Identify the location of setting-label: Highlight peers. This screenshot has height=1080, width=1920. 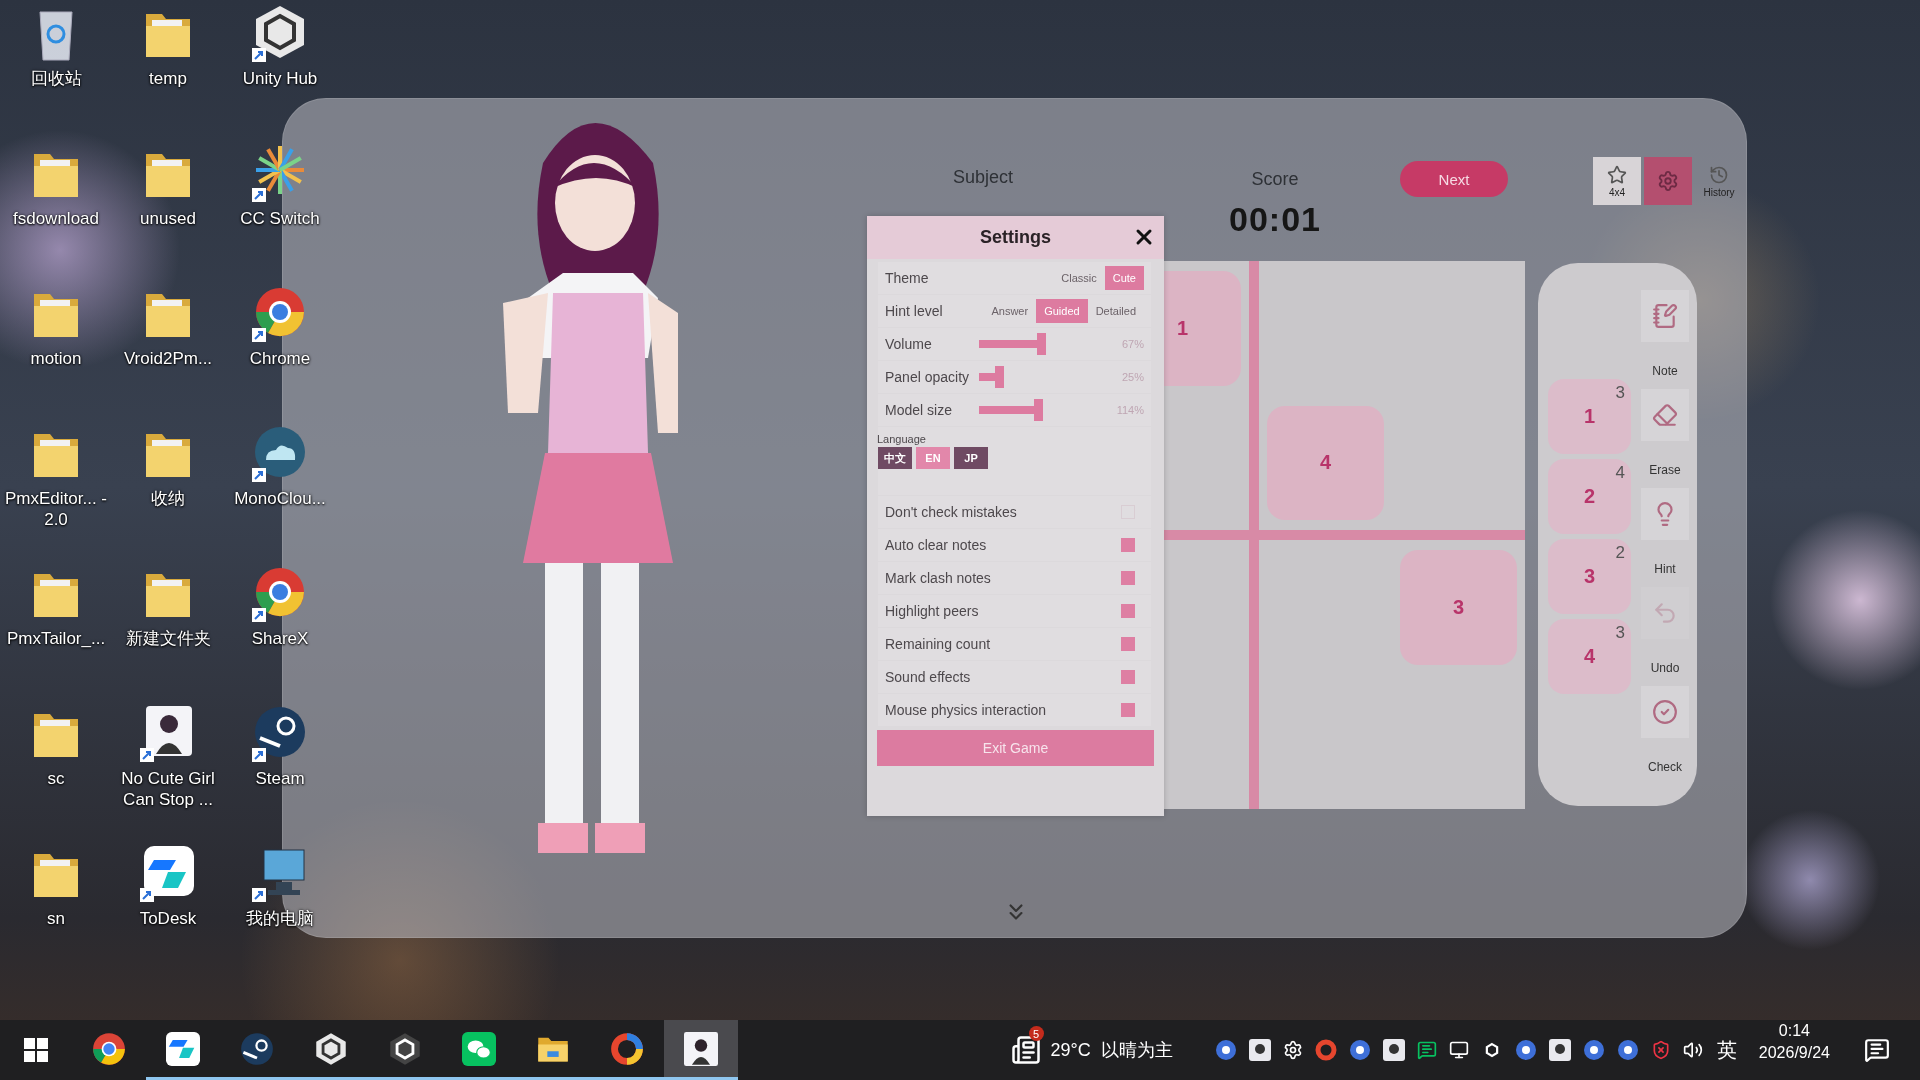
(932, 611).